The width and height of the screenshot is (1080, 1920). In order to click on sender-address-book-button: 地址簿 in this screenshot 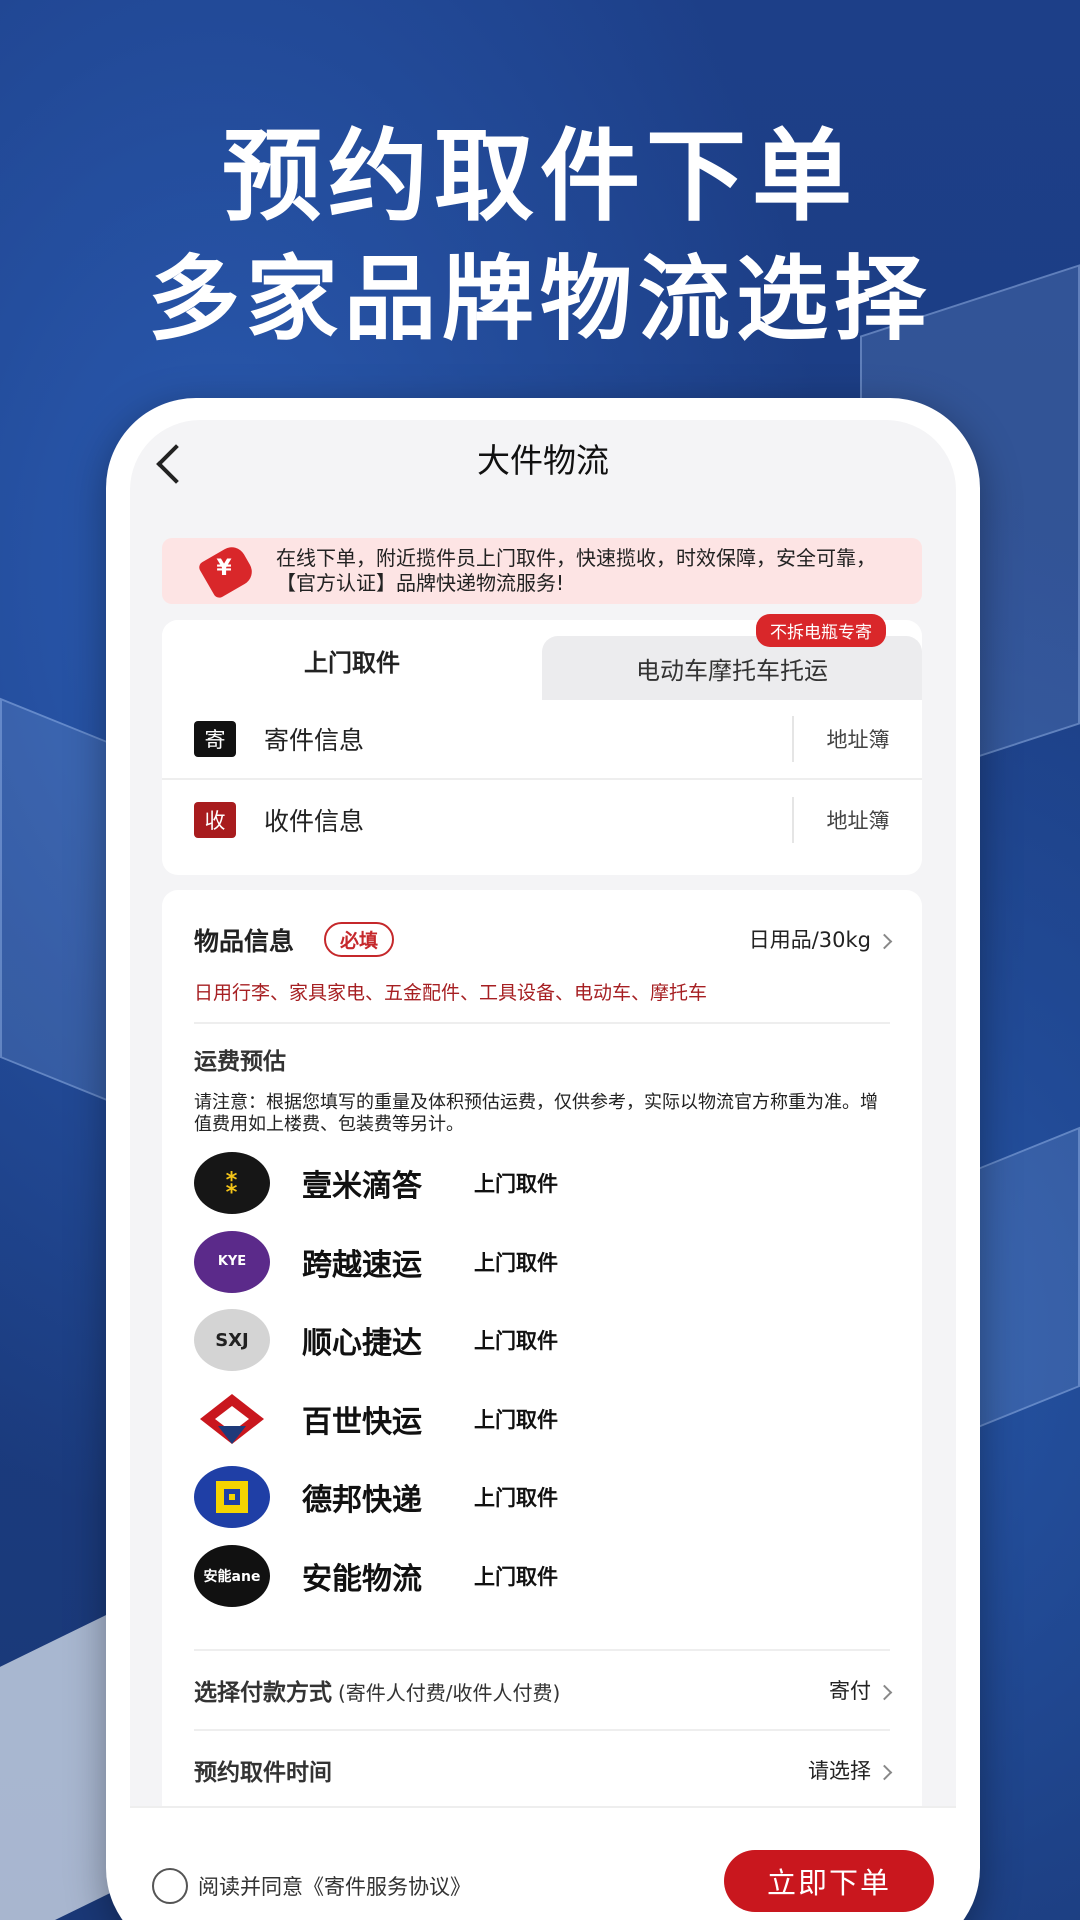, I will do `click(857, 739)`.